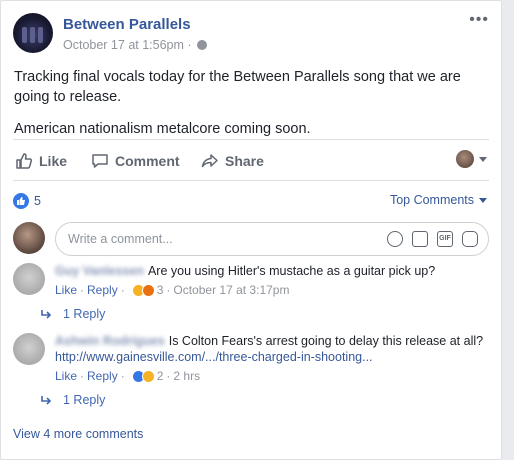  I want to click on camera-icon, so click(420, 239).